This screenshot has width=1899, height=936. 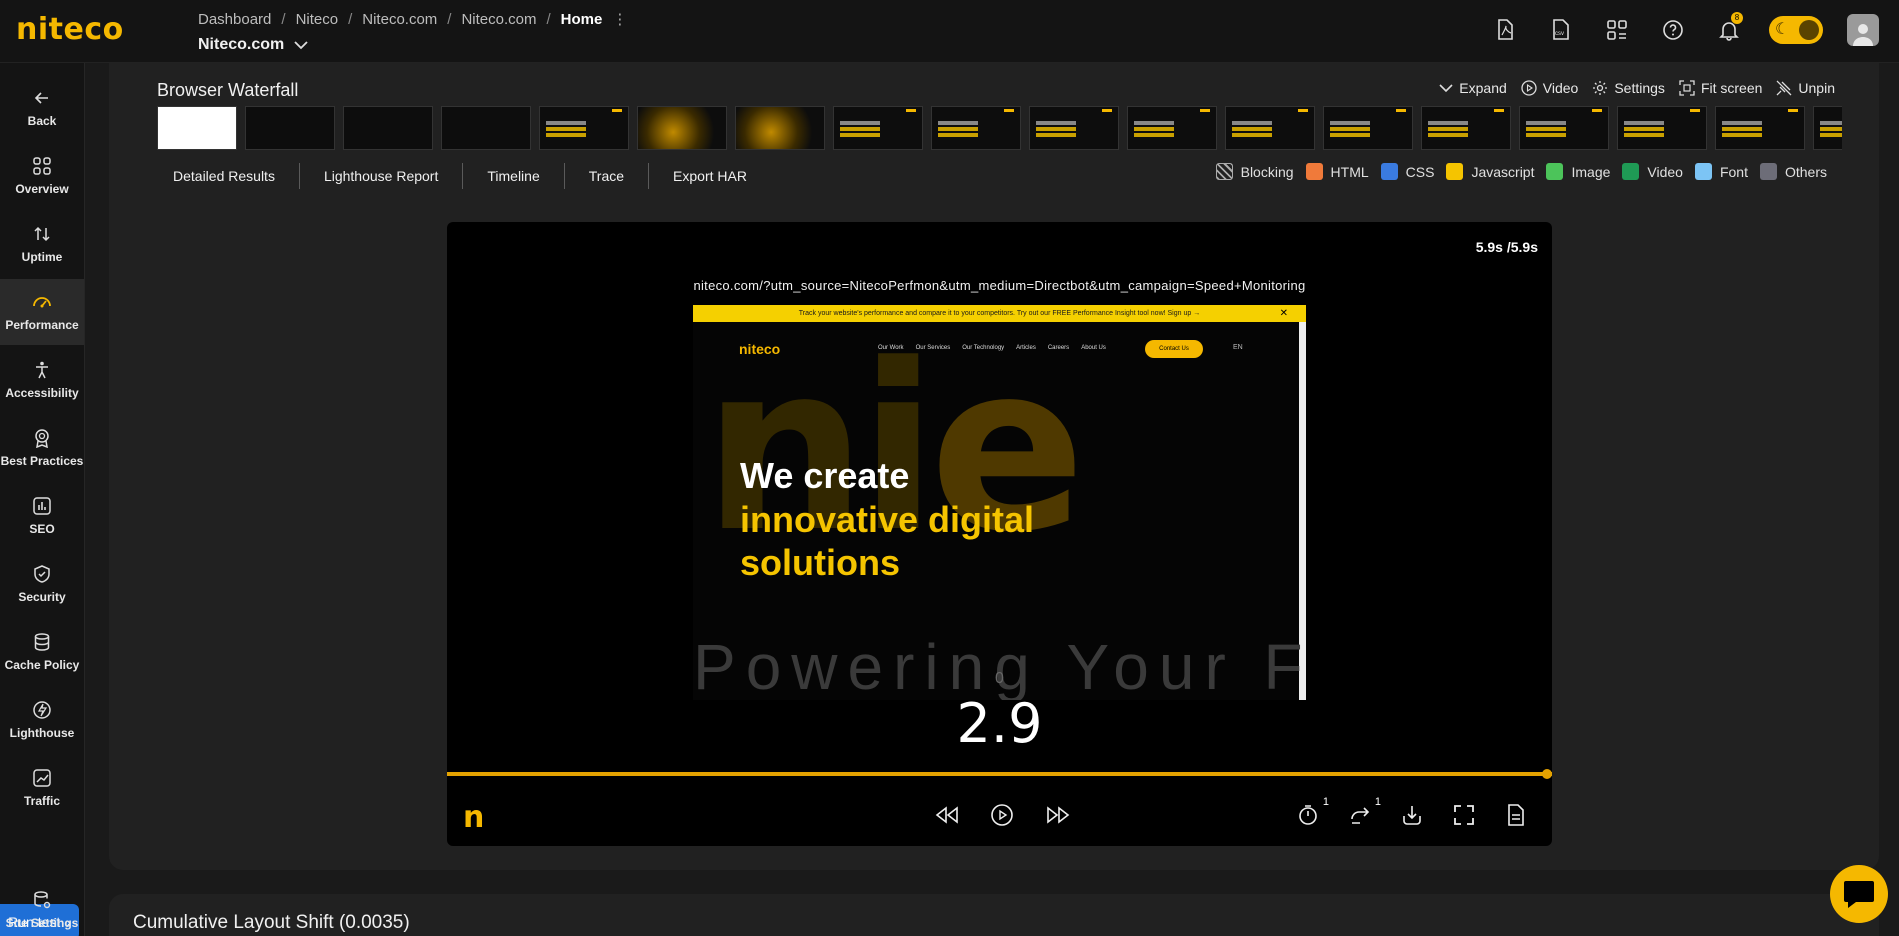 I want to click on unpin-button: Unpin, so click(x=1805, y=88).